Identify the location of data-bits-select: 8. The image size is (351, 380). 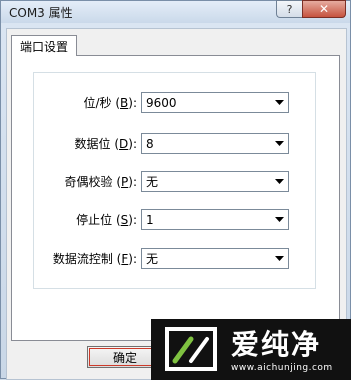
(215, 143).